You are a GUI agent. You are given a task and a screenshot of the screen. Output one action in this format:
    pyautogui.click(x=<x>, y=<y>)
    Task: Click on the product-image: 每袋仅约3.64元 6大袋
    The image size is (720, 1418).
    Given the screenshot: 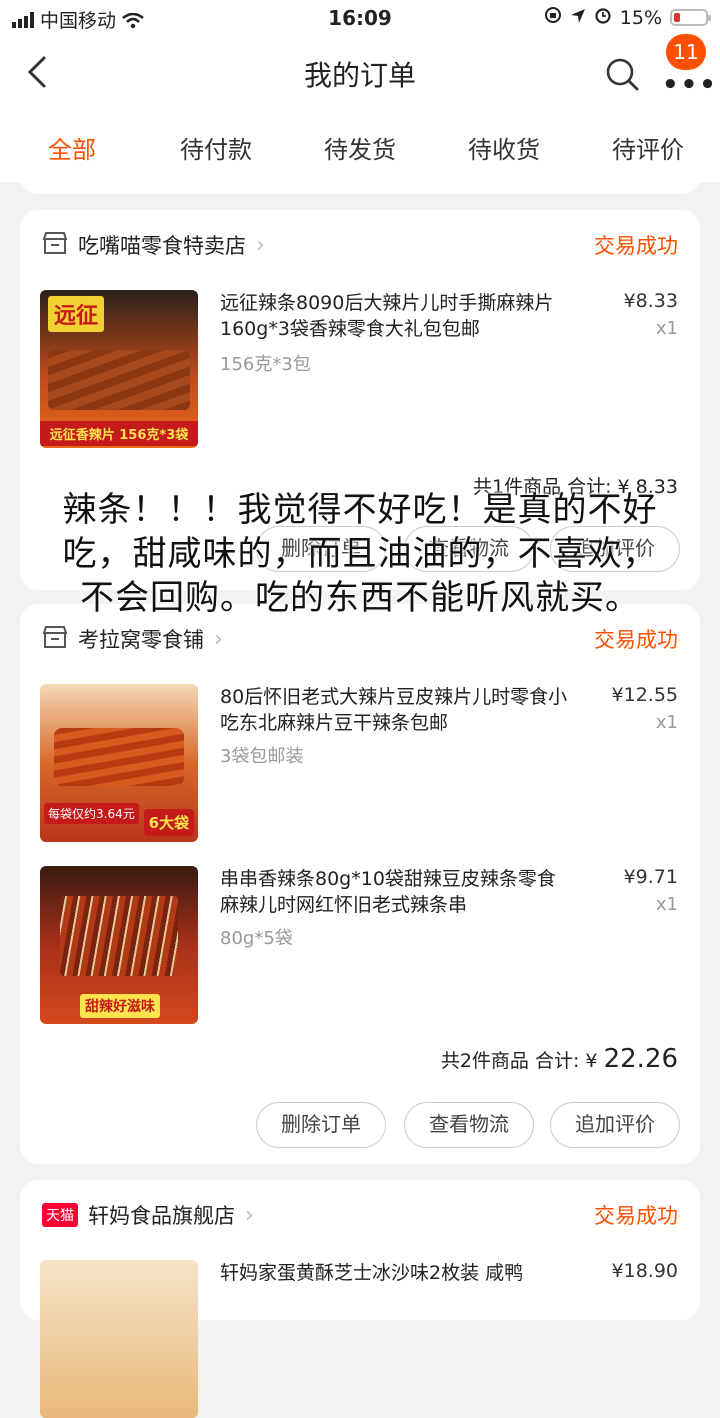 What is the action you would take?
    pyautogui.click(x=119, y=763)
    